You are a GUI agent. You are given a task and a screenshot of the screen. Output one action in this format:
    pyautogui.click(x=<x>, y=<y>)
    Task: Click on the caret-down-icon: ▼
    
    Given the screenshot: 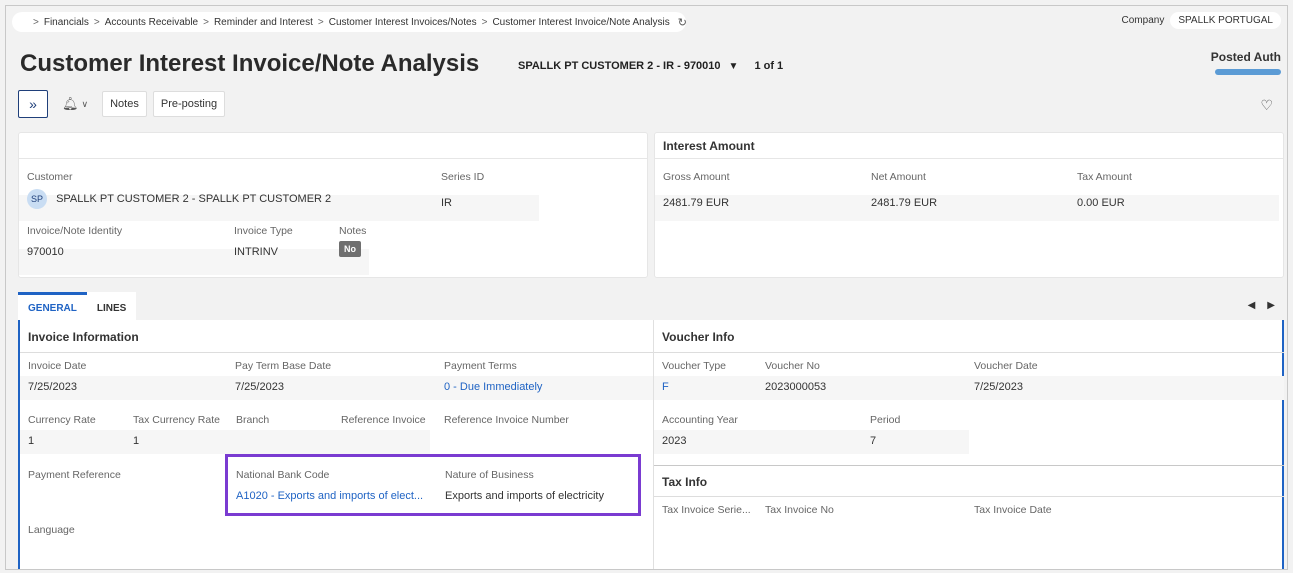 What is the action you would take?
    pyautogui.click(x=734, y=66)
    